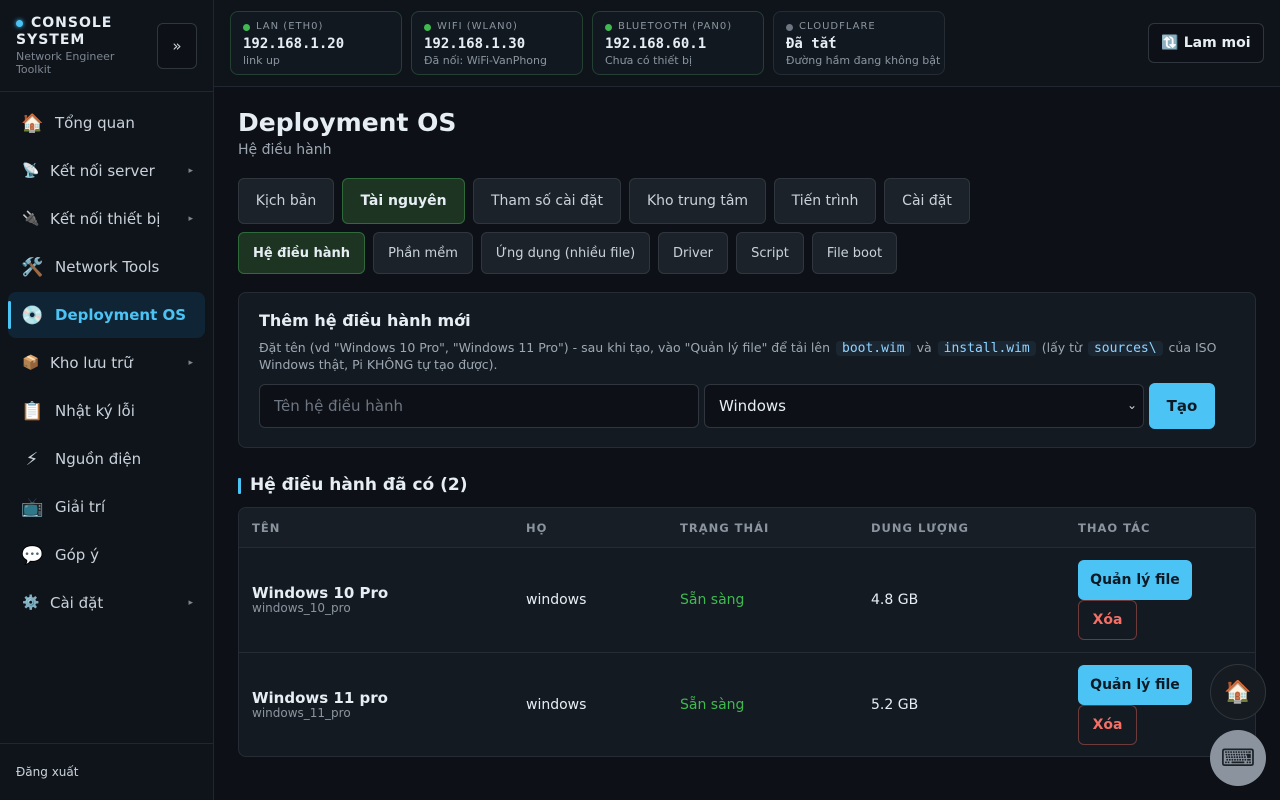  Describe the element at coordinates (656, 44) in the screenshot. I see `network-card-value: 192.168.60.1` at that location.